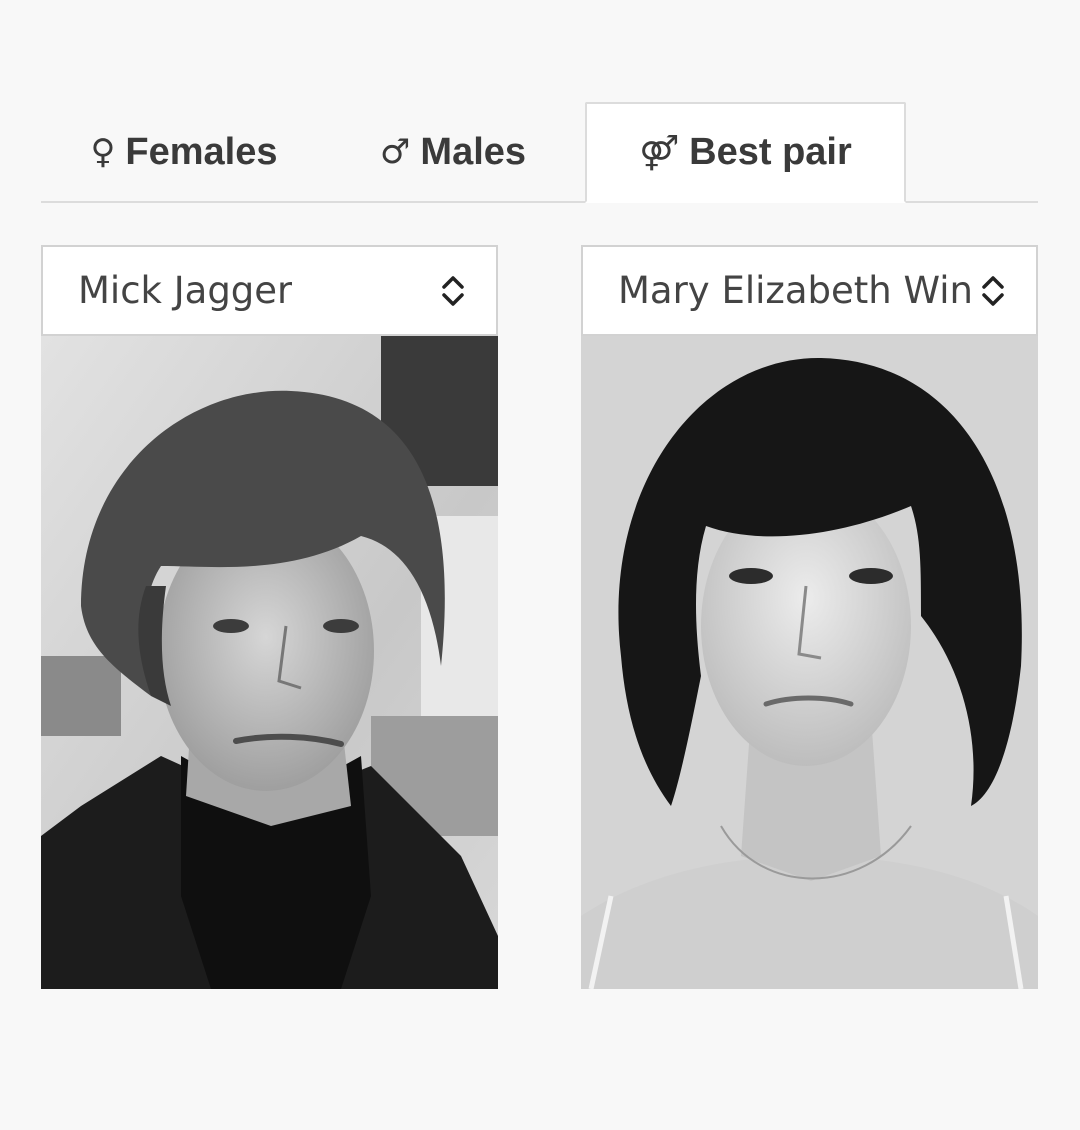 Image resolution: width=1080 pixels, height=1130 pixels. What do you see at coordinates (201, 151) in the screenshot?
I see `tab-label: Females` at bounding box center [201, 151].